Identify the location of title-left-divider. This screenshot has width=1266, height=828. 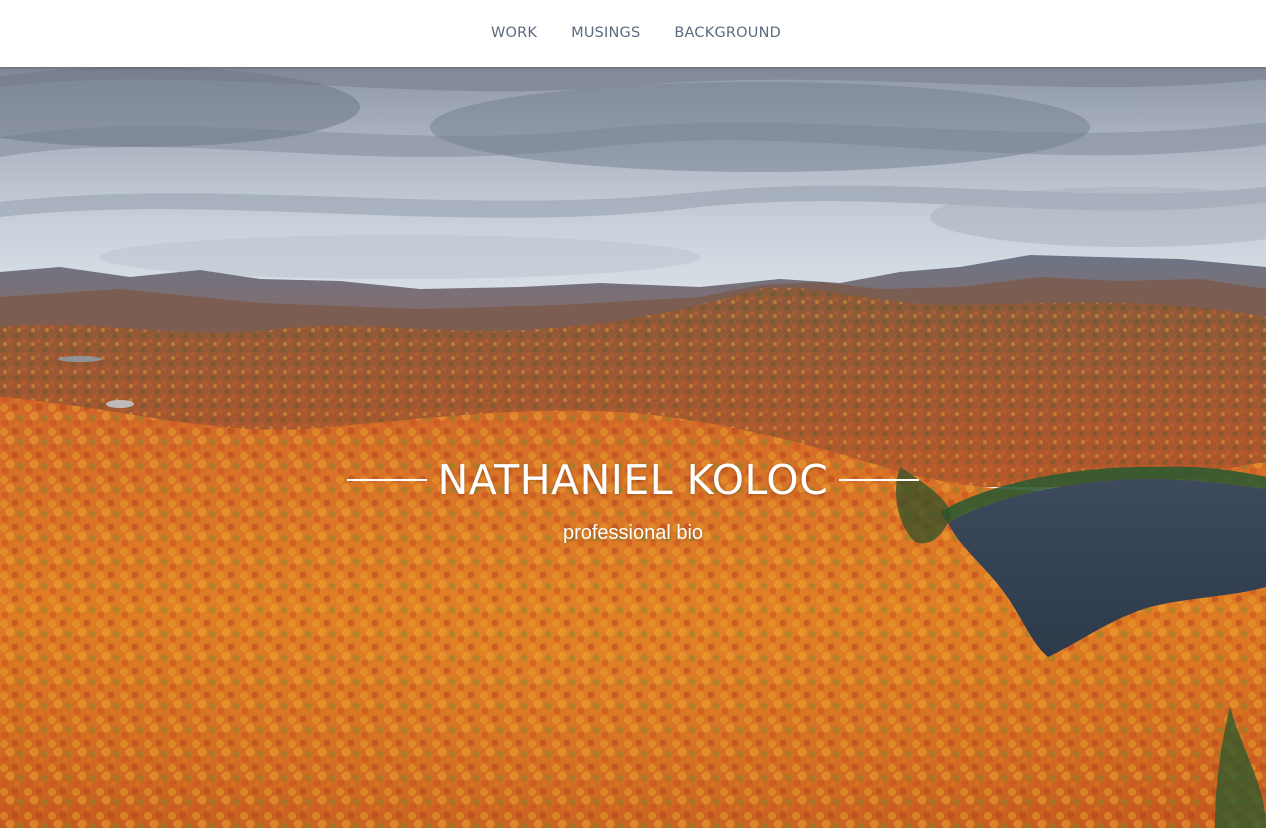
(386, 480).